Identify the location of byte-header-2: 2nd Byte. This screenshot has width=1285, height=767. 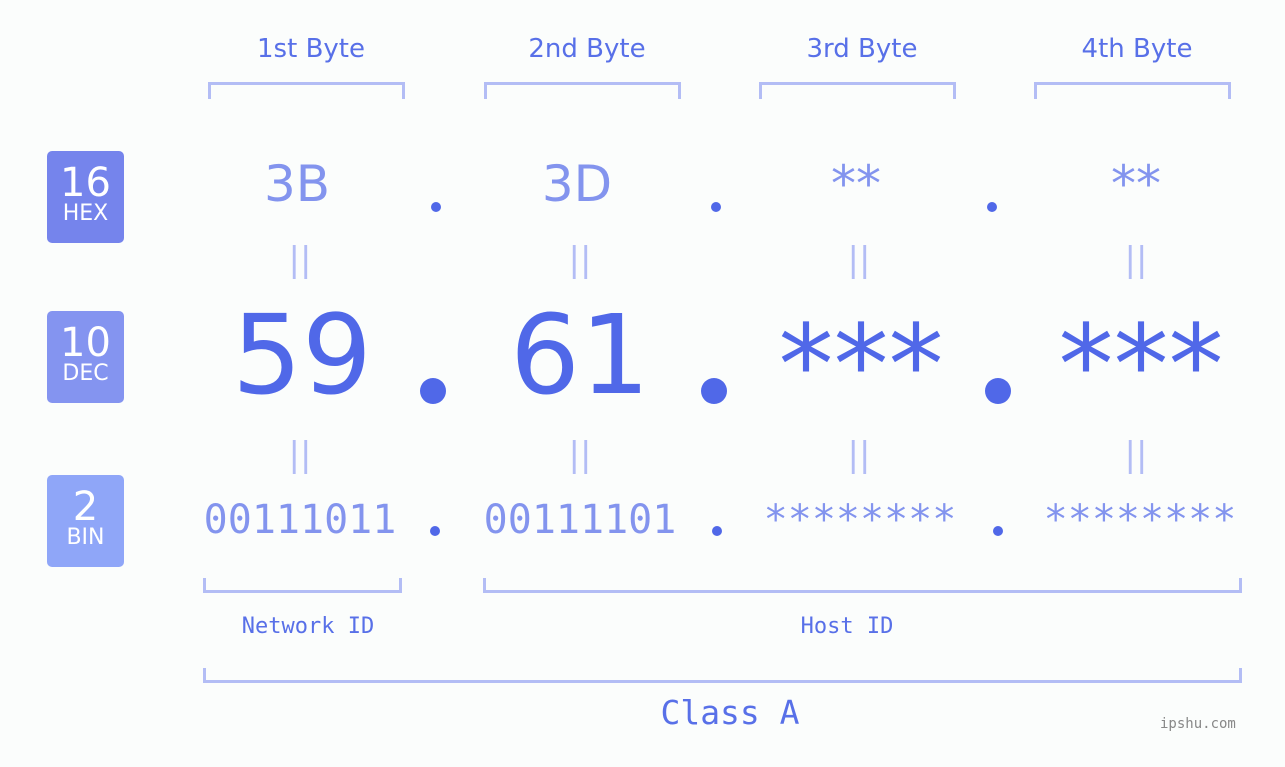
(587, 49).